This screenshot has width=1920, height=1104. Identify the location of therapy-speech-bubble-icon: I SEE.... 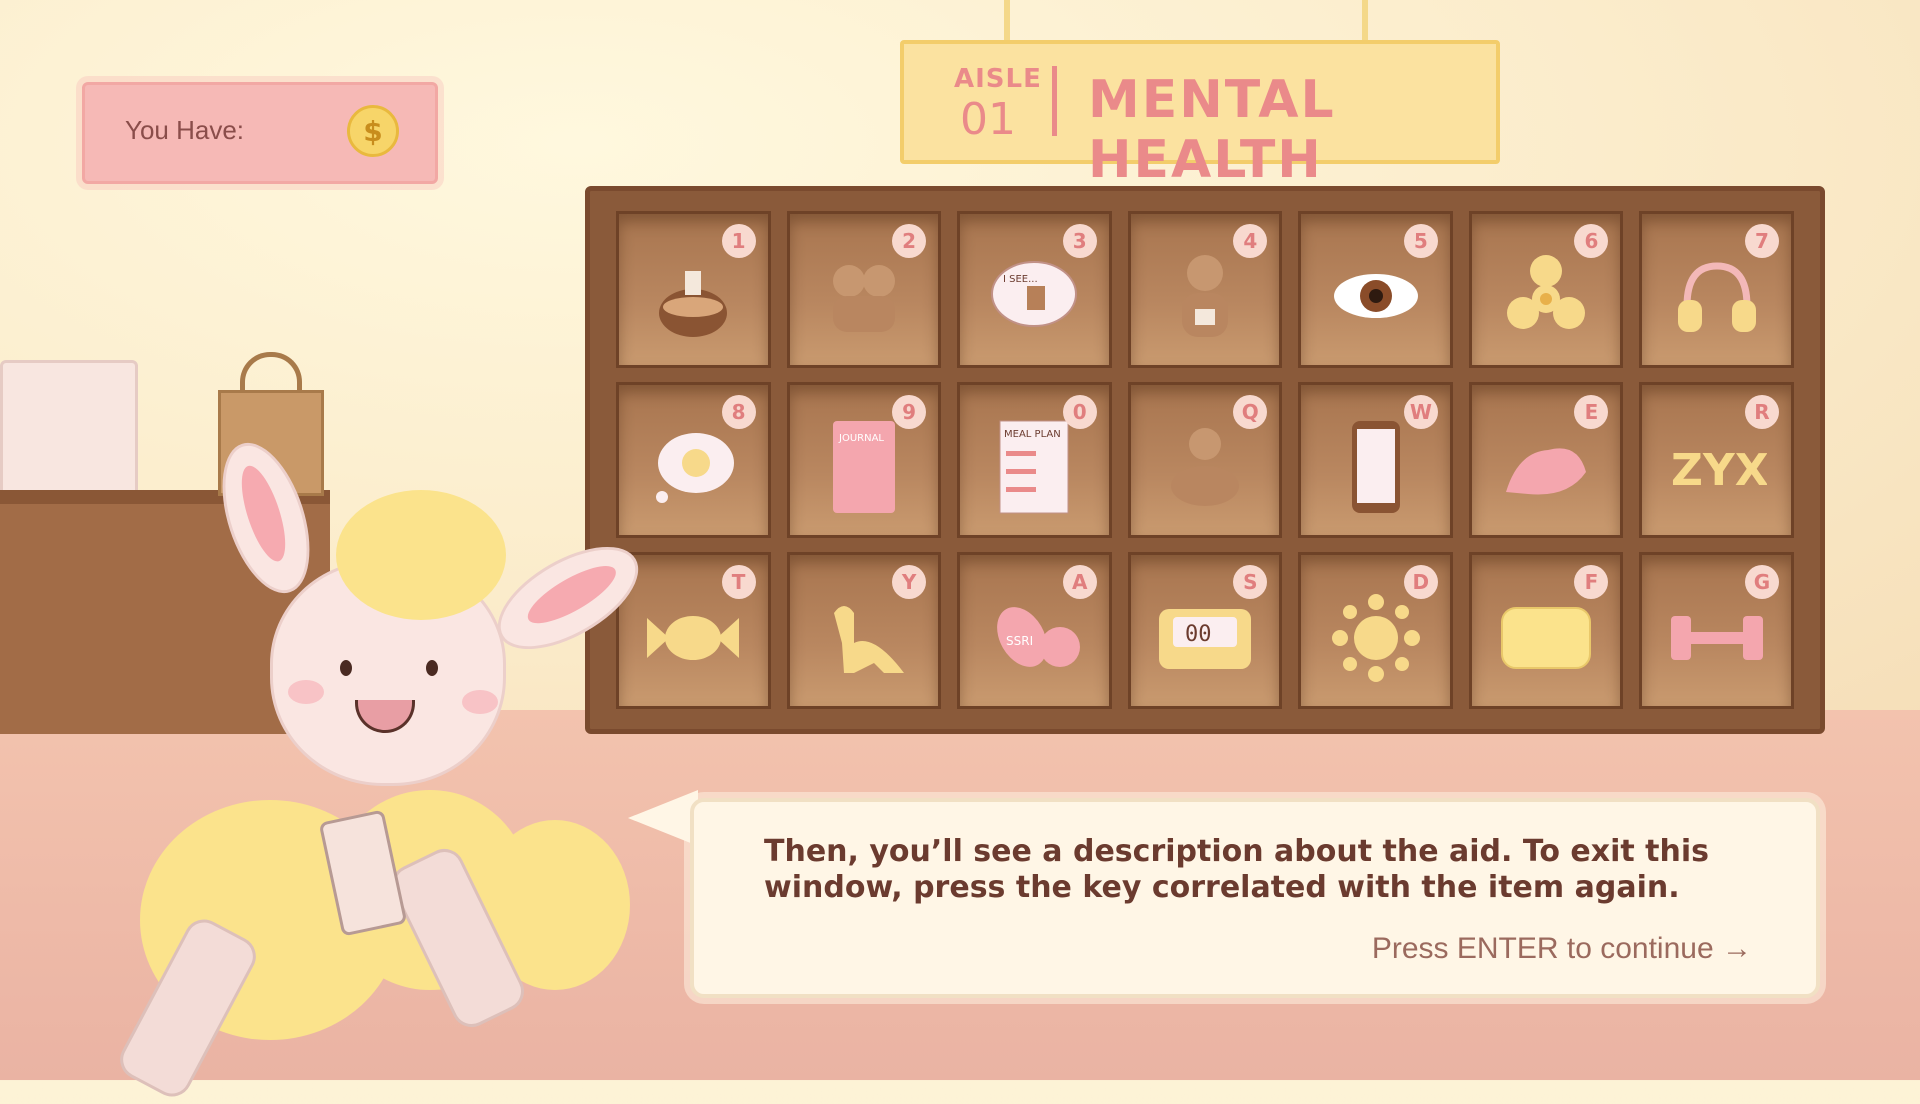
(1034, 298).